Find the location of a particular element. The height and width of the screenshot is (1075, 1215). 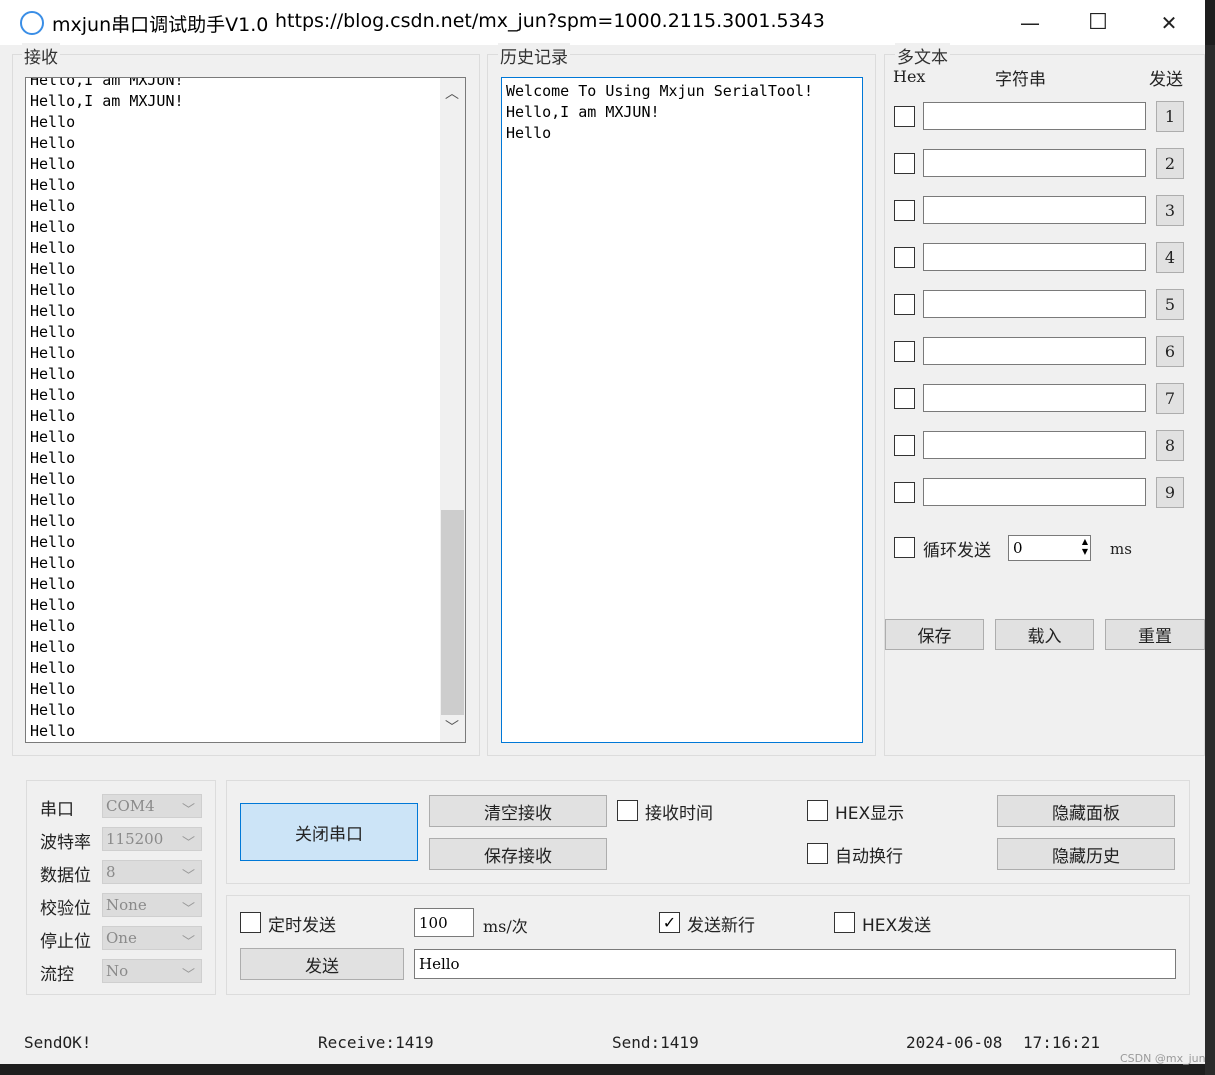

port-value: COM4 is located at coordinates (130, 806).